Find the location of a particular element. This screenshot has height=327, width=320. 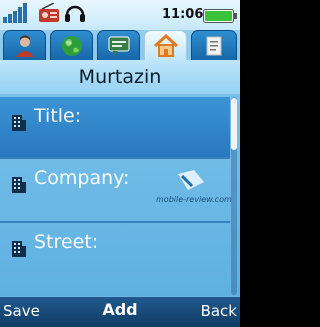

globe-icon is located at coordinates (71, 45).